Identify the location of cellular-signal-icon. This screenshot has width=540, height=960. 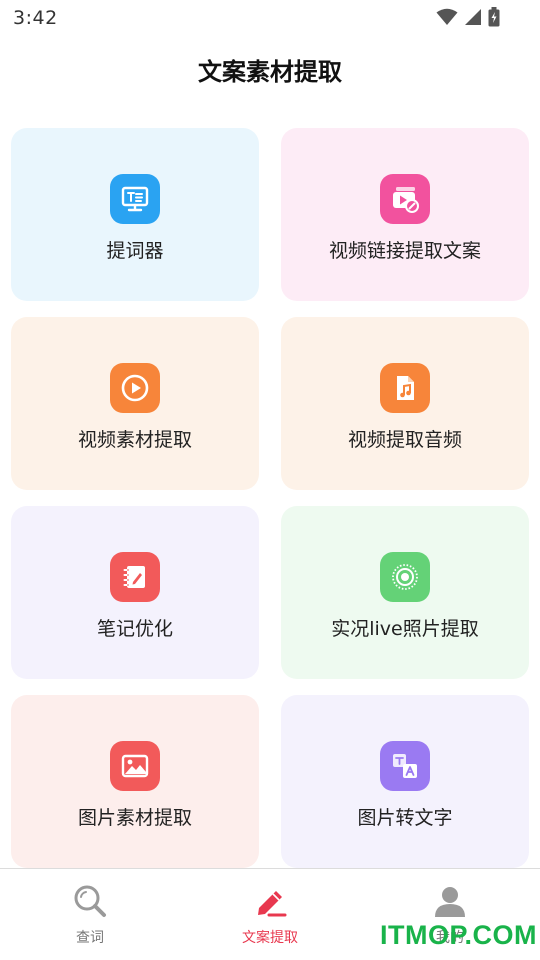
(473, 17).